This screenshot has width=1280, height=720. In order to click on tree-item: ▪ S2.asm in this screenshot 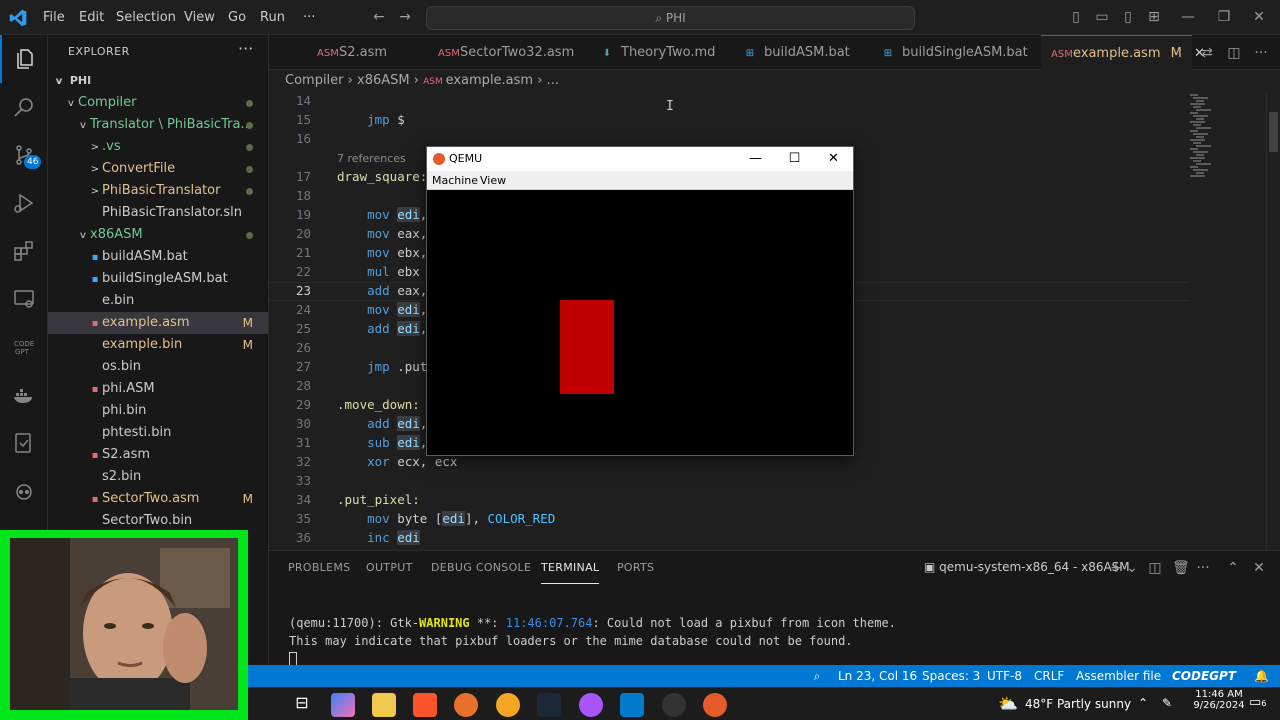, I will do `click(158, 455)`.